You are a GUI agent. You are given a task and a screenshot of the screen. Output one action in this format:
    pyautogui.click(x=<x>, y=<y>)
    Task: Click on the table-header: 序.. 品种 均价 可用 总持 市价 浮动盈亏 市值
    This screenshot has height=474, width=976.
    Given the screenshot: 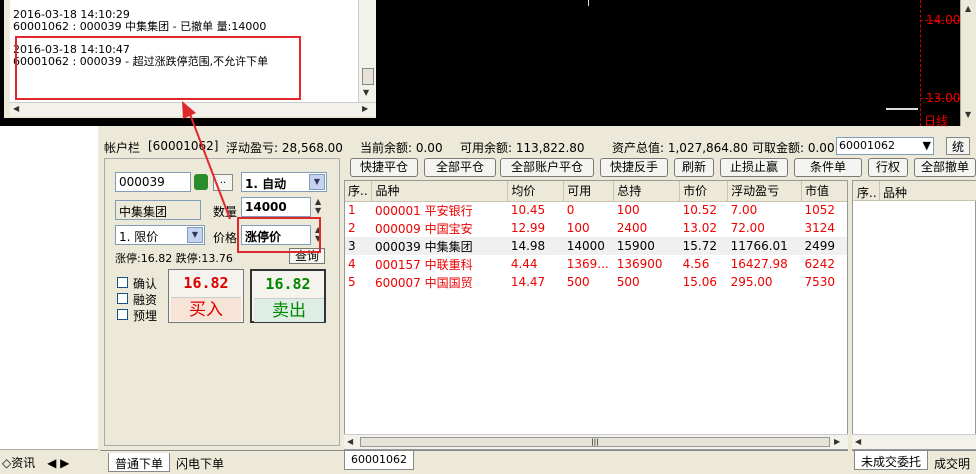 What is the action you would take?
    pyautogui.click(x=596, y=191)
    